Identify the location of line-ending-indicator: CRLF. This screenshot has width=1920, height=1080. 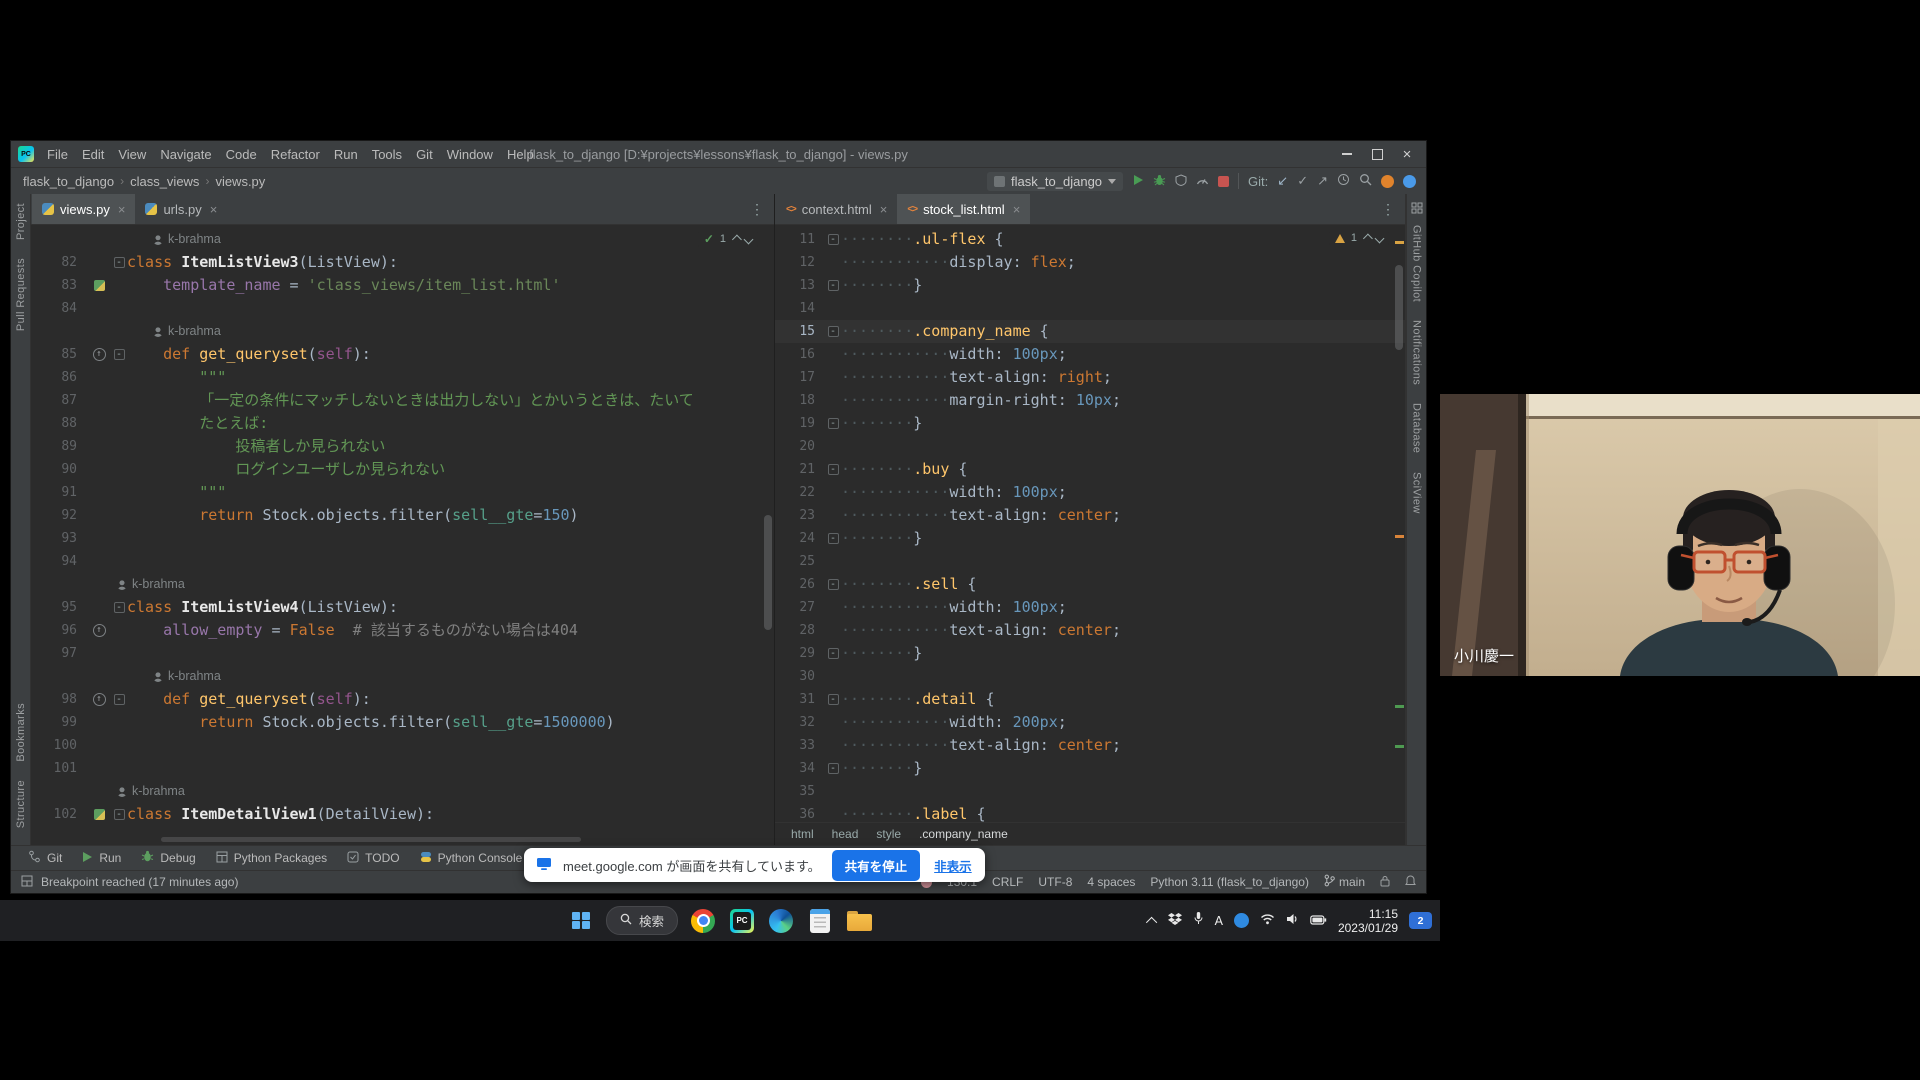
(1007, 882).